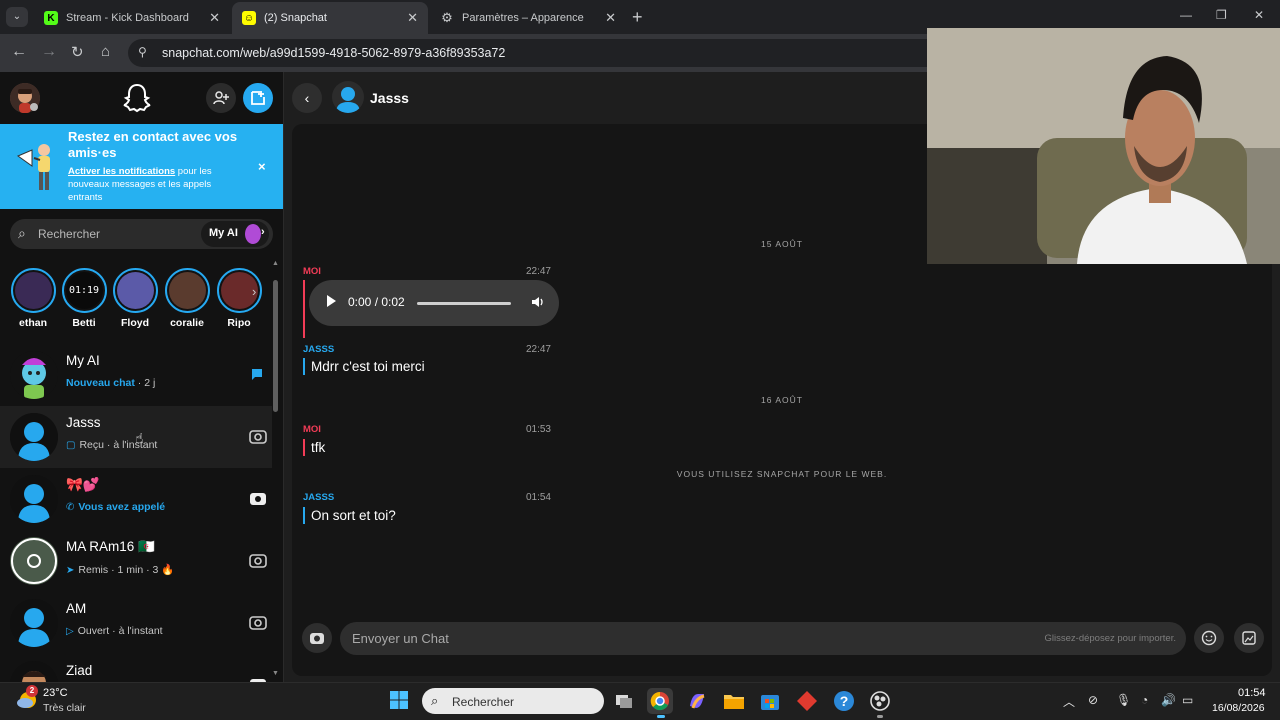 The width and height of the screenshot is (1280, 720). Describe the element at coordinates (528, 18) in the screenshot. I see `tab-settings: ⚙ Paramètres – Apparence ✕` at that location.